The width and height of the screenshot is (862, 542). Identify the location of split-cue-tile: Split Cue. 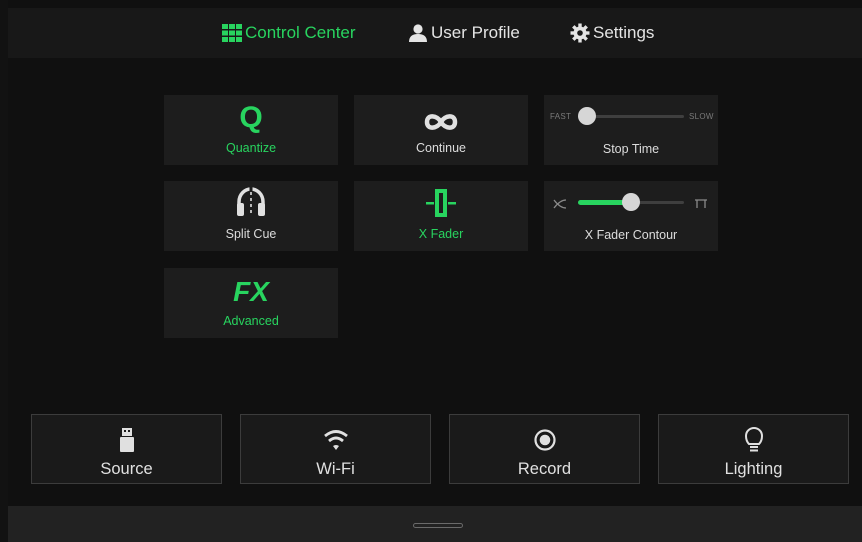
(251, 216).